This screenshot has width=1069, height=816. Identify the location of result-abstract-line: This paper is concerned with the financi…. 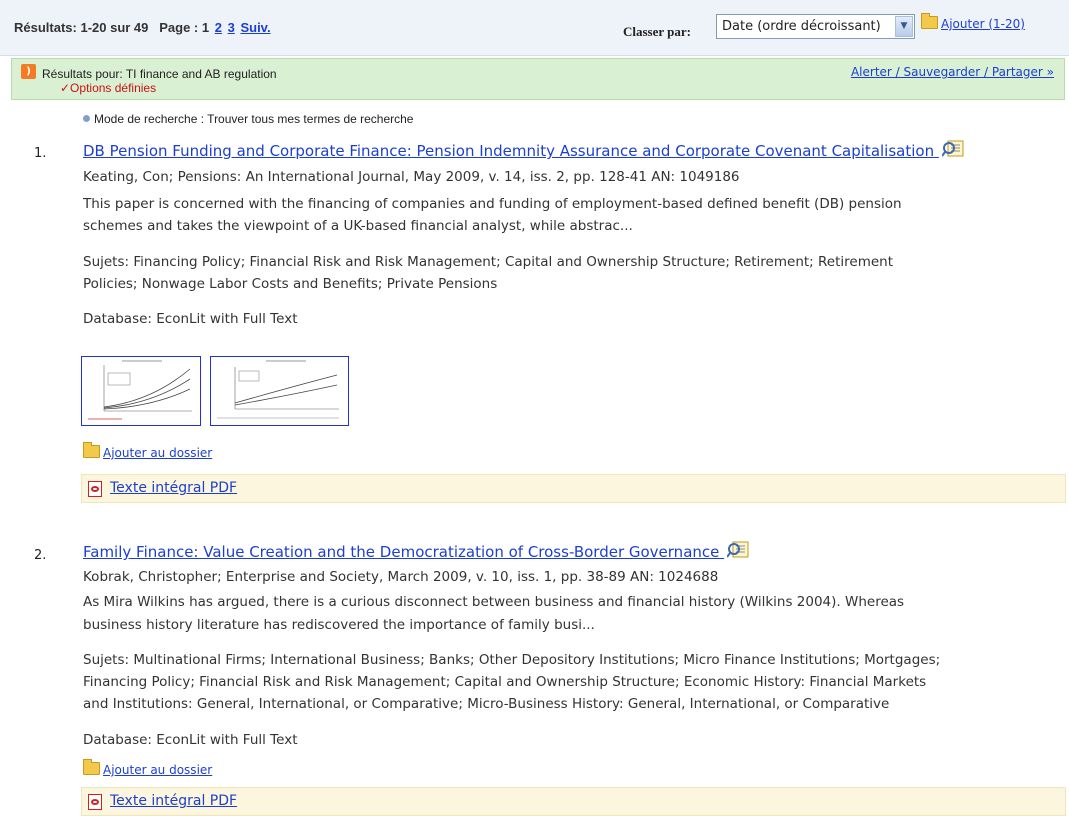
(492, 204).